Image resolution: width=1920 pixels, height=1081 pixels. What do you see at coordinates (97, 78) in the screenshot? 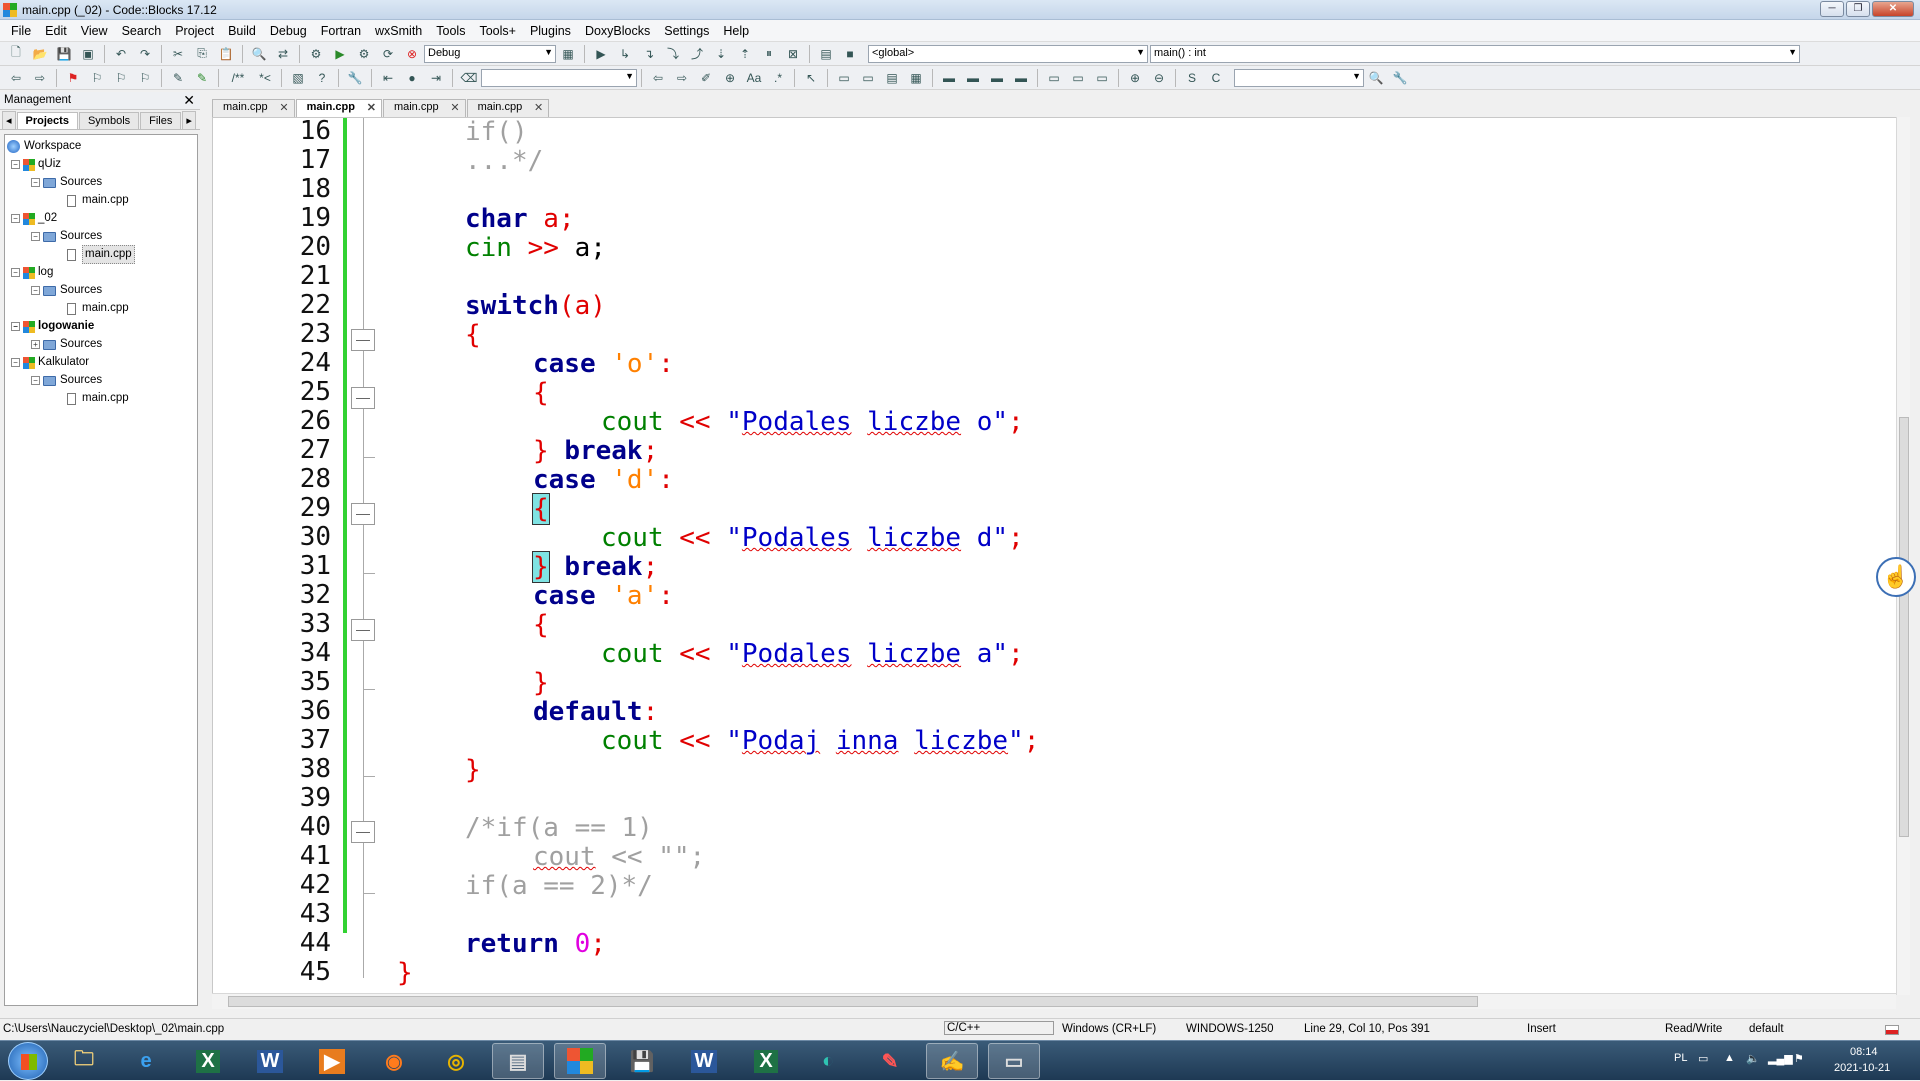
I see `bookmark-prev-icon: ⚐` at bounding box center [97, 78].